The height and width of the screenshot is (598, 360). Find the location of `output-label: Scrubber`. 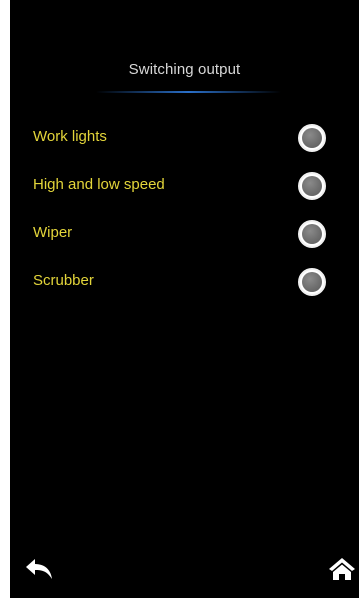

output-label: Scrubber is located at coordinates (63, 280).